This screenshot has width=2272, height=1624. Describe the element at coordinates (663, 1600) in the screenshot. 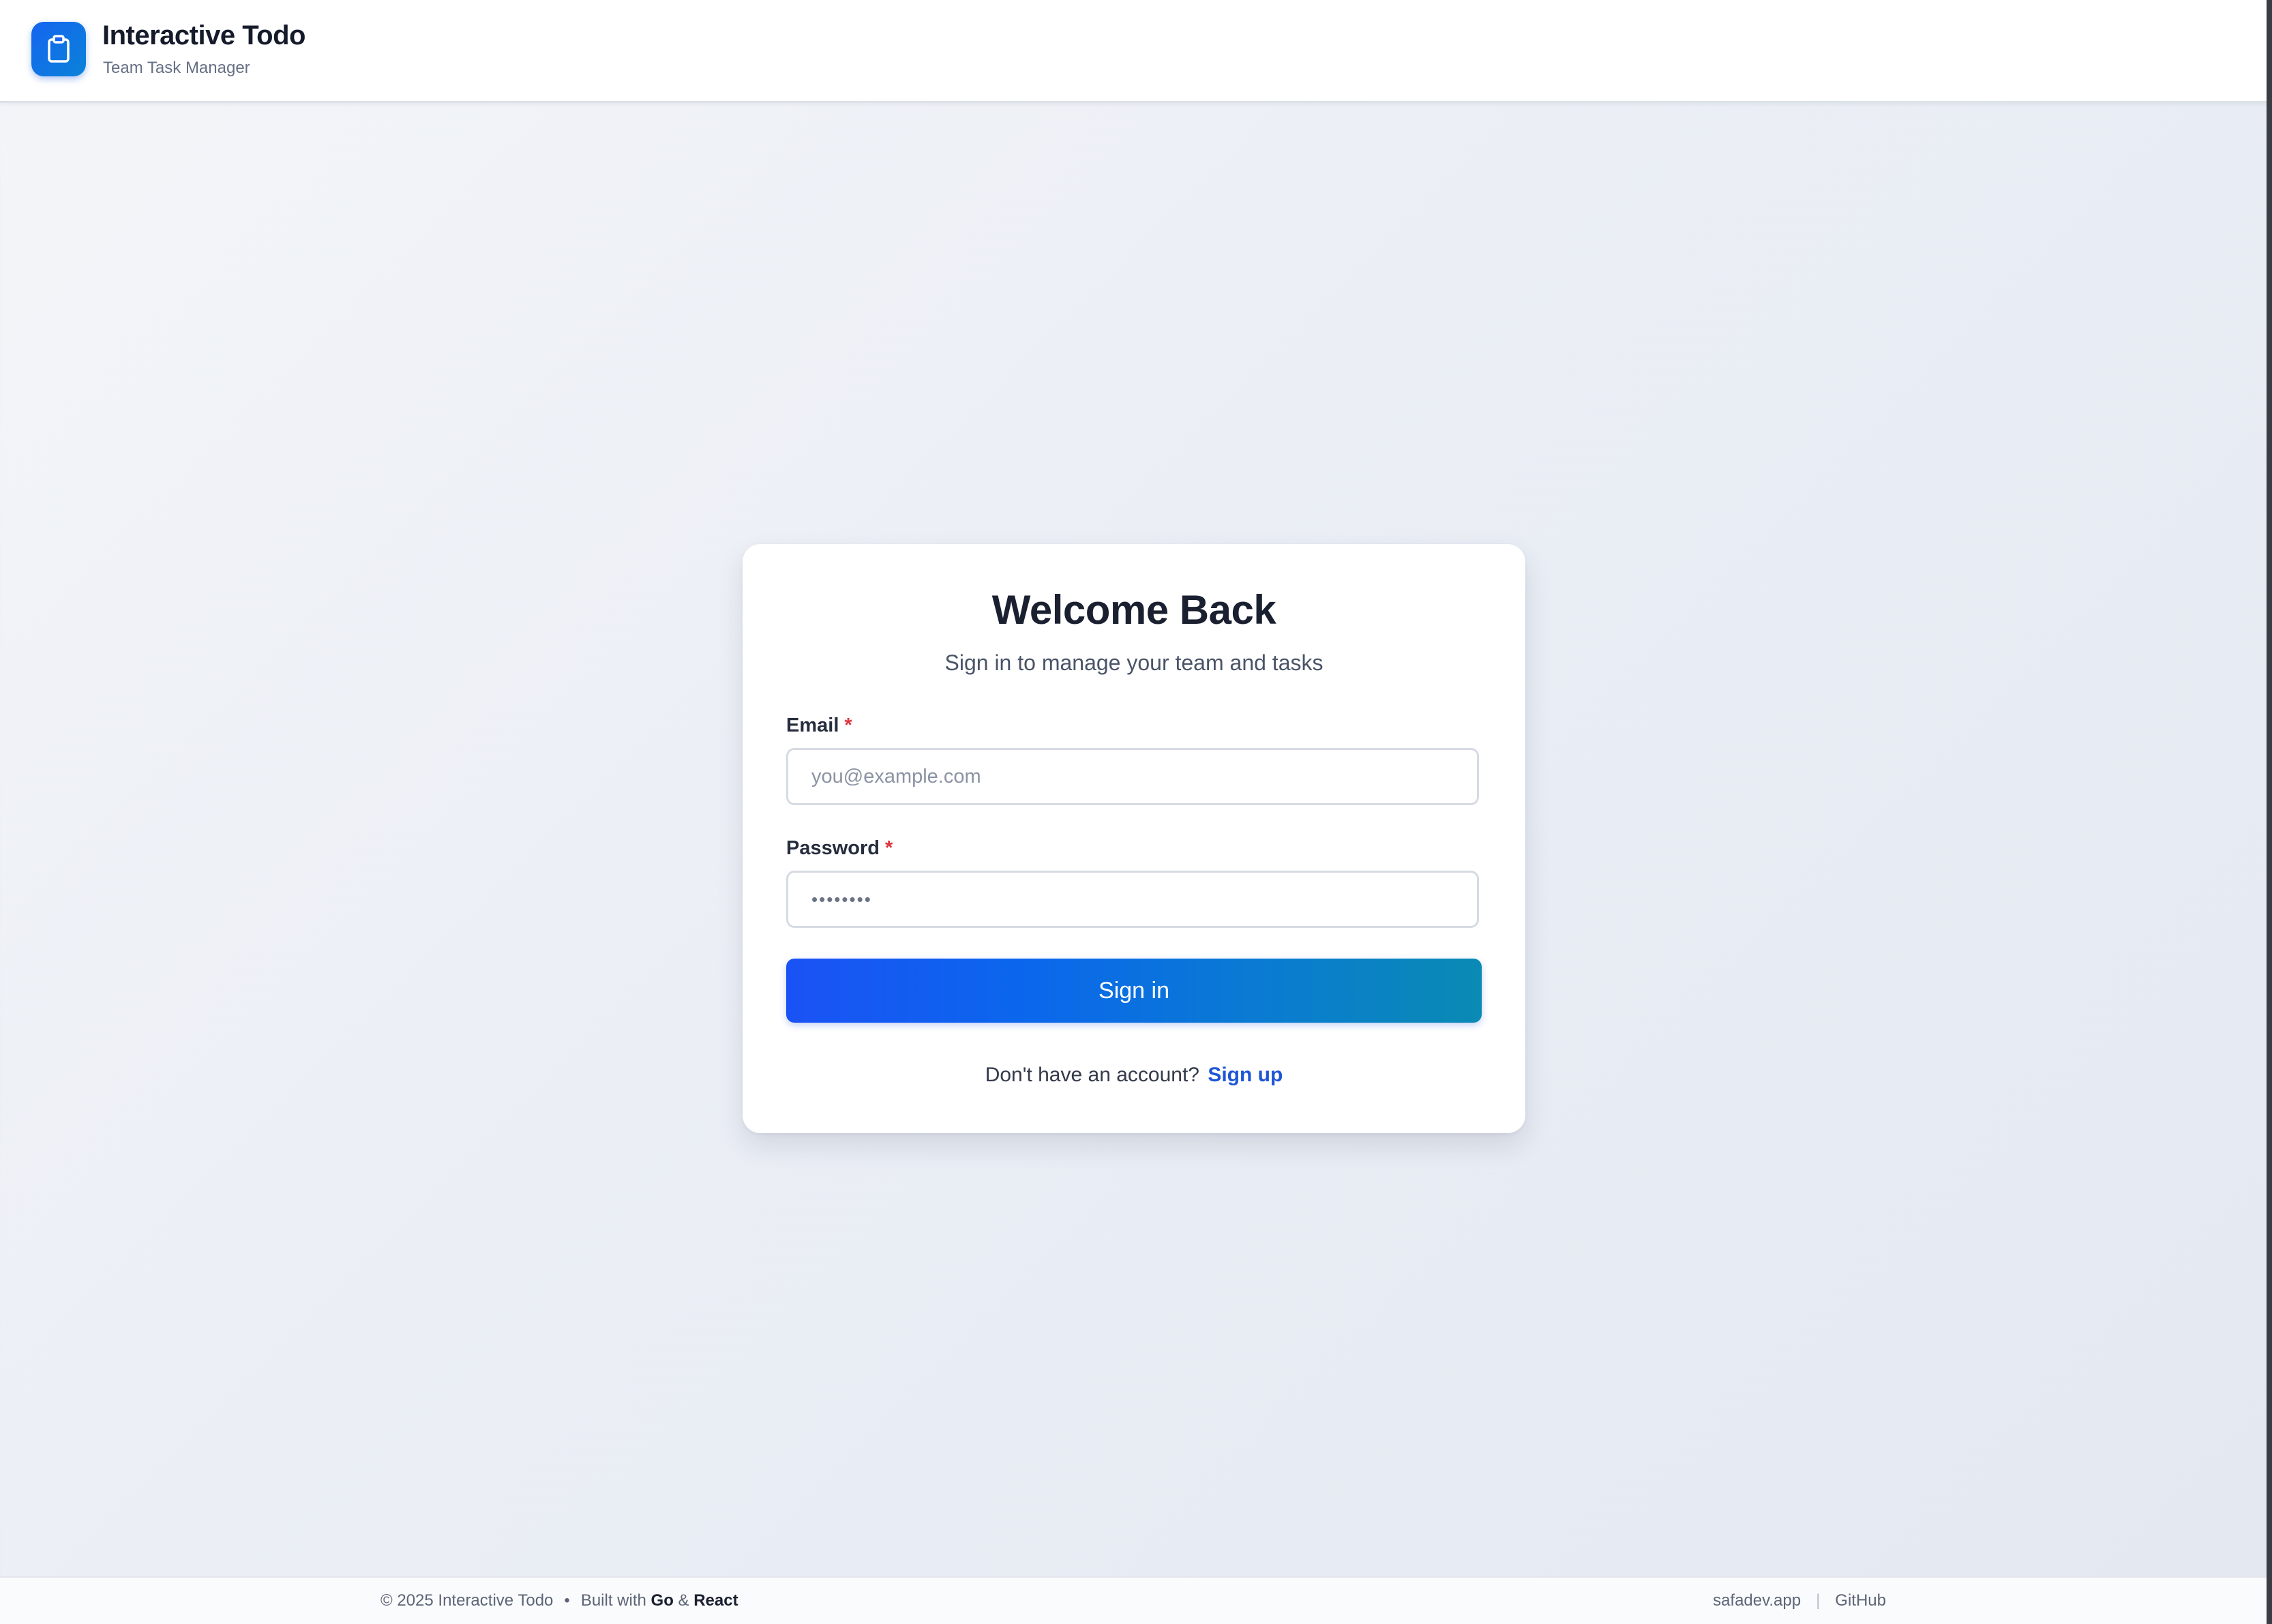

I see `tech-go: Go` at that location.